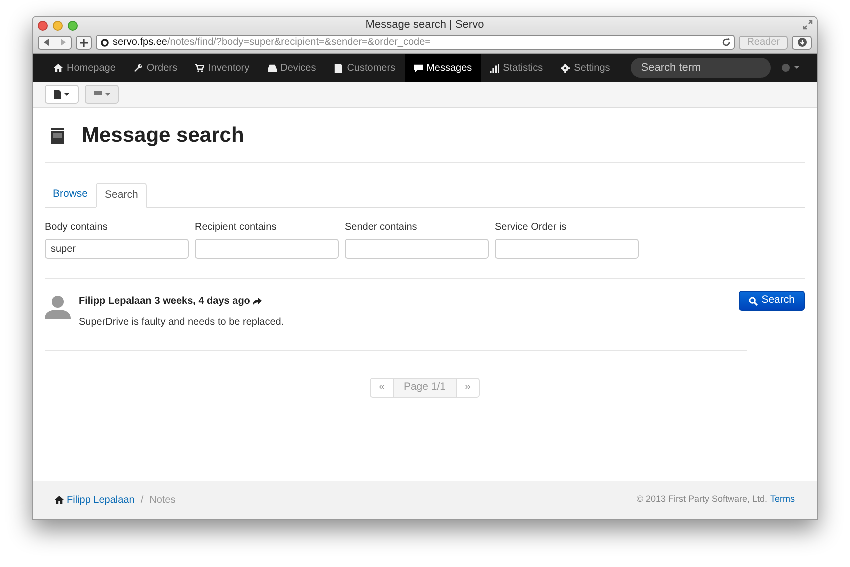 The image size is (850, 567). Describe the element at coordinates (181, 323) in the screenshot. I see `message-body: SuperDrive is faulty and needs to be replaced.` at that location.